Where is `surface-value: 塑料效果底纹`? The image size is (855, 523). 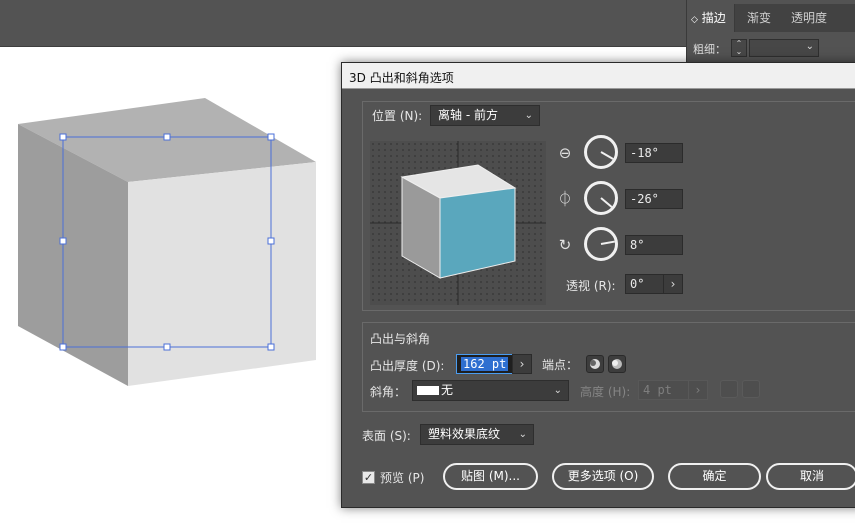
surface-value: 塑料效果底纹 is located at coordinates (464, 434).